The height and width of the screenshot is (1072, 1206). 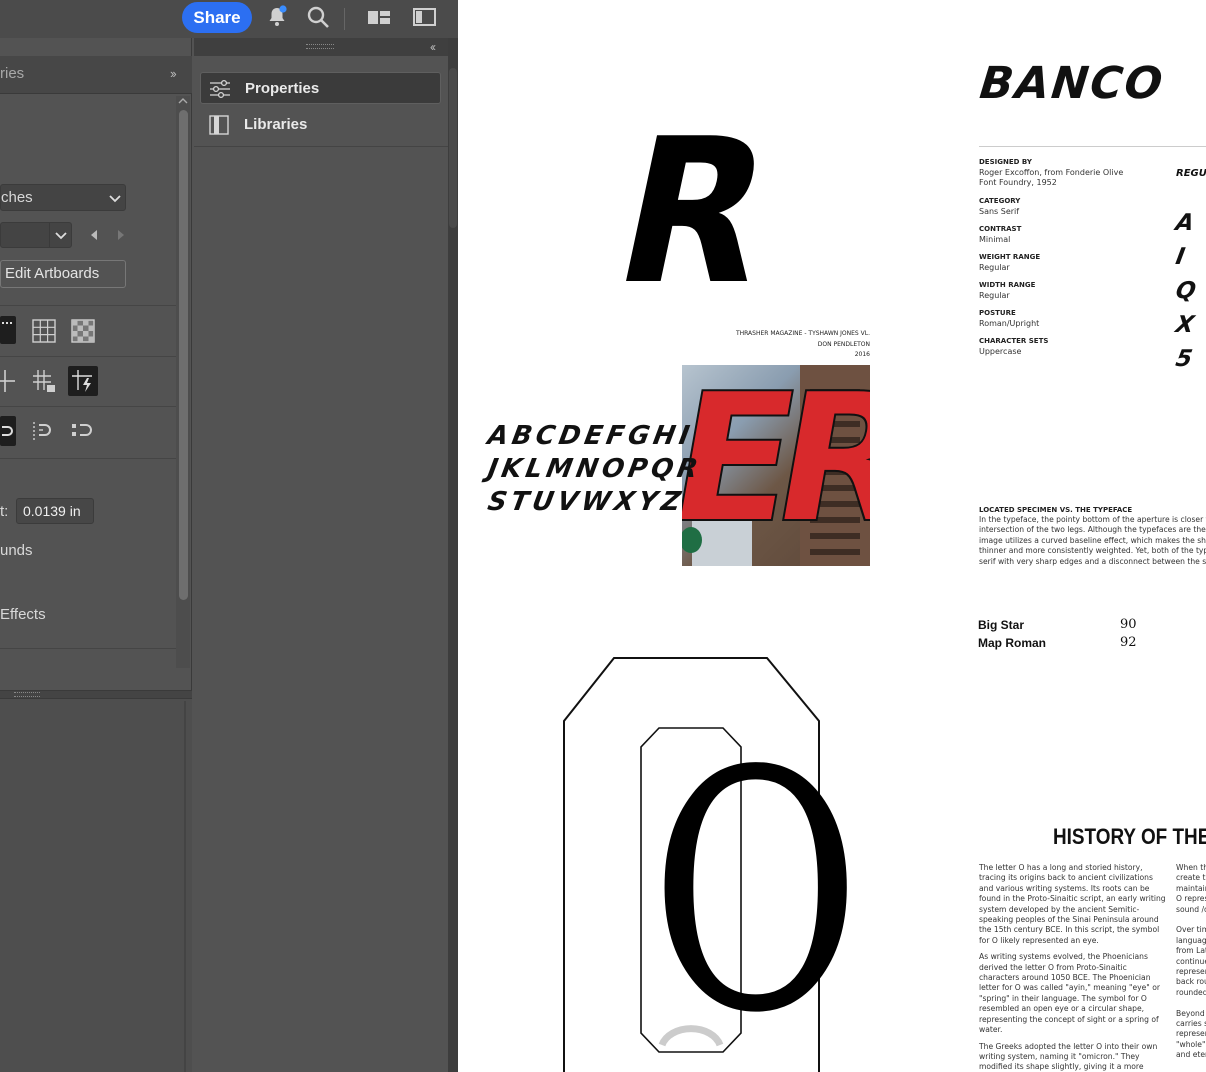 What do you see at coordinates (121, 235) in the screenshot?
I see `next-artboard-icon` at bounding box center [121, 235].